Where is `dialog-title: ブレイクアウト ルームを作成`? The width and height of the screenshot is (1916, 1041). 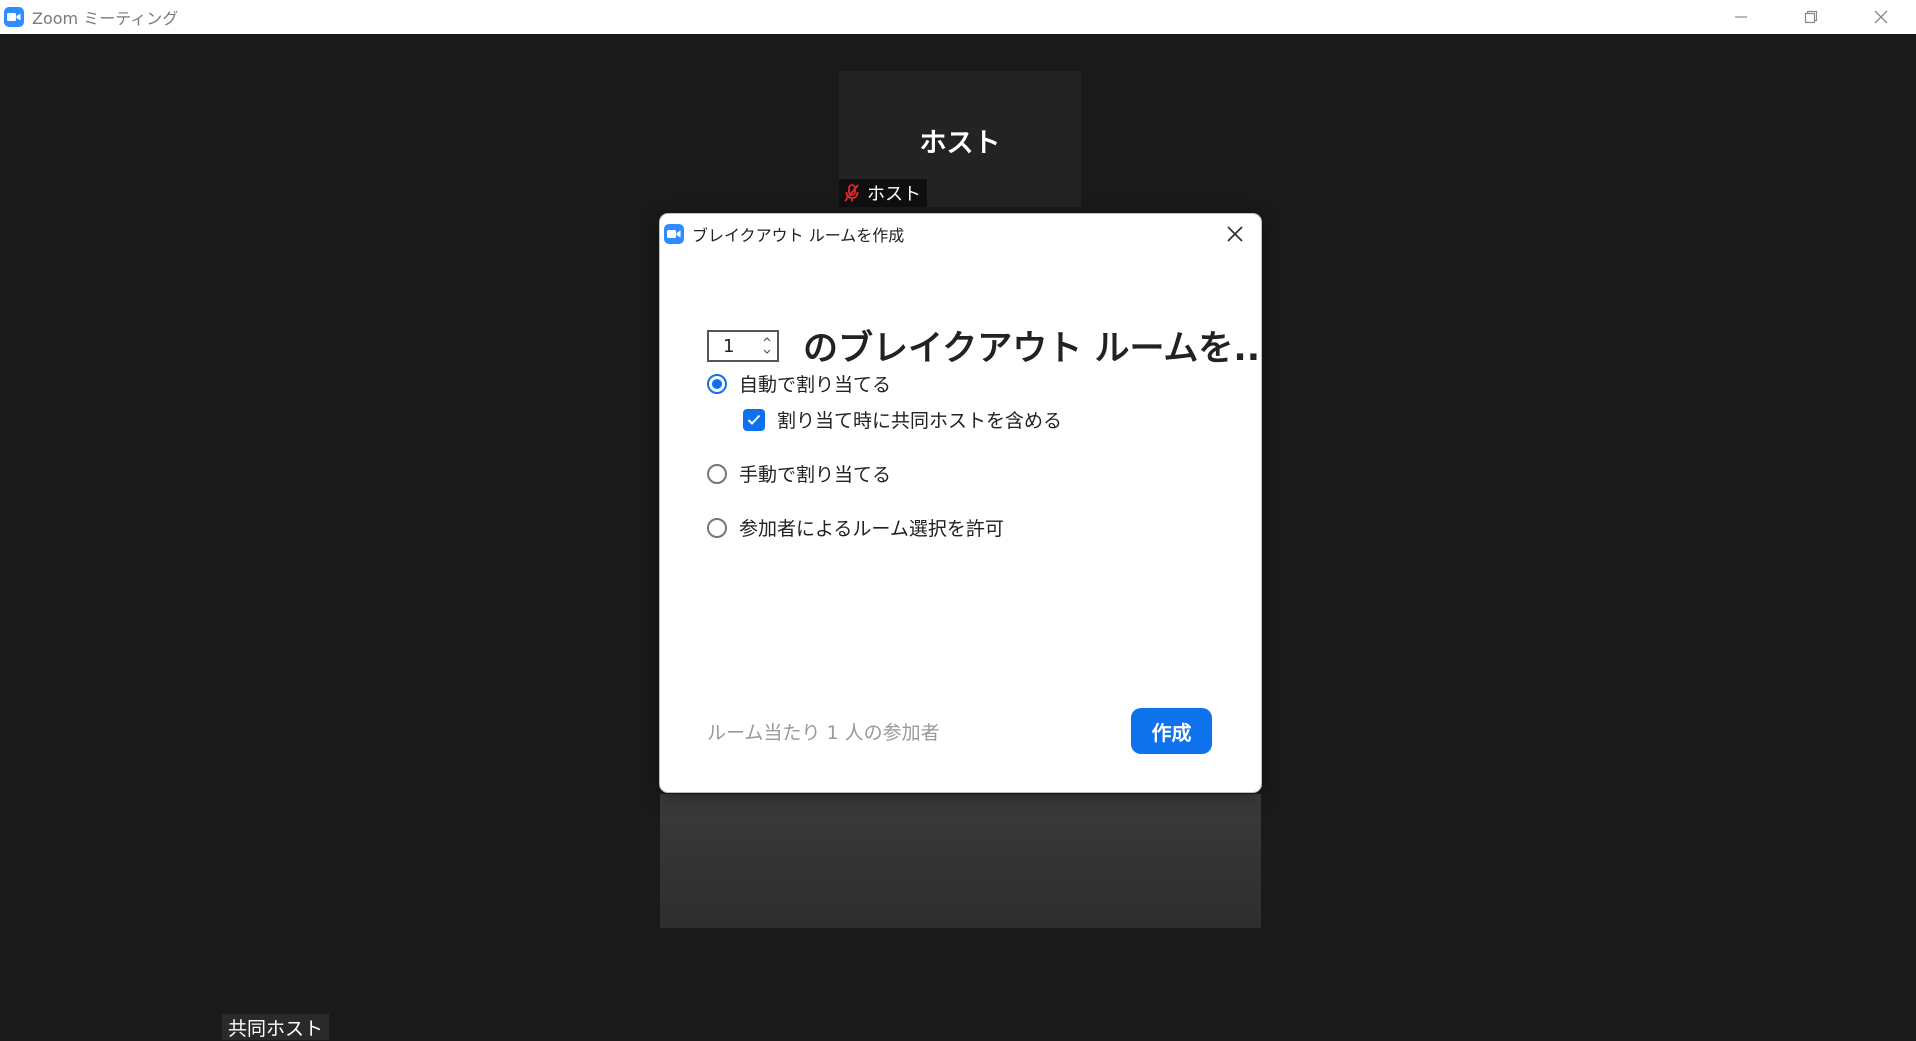
dialog-title: ブレイクアウト ルームを作成 is located at coordinates (798, 235).